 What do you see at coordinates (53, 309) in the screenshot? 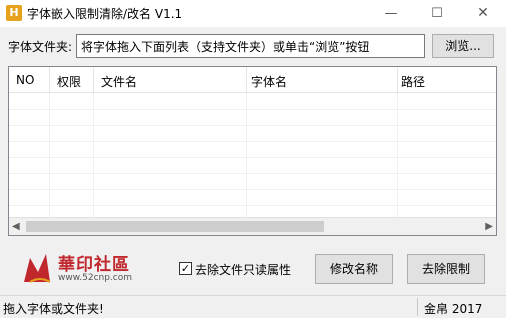
I see `status-message: 拖入字体或文件夹!` at bounding box center [53, 309].